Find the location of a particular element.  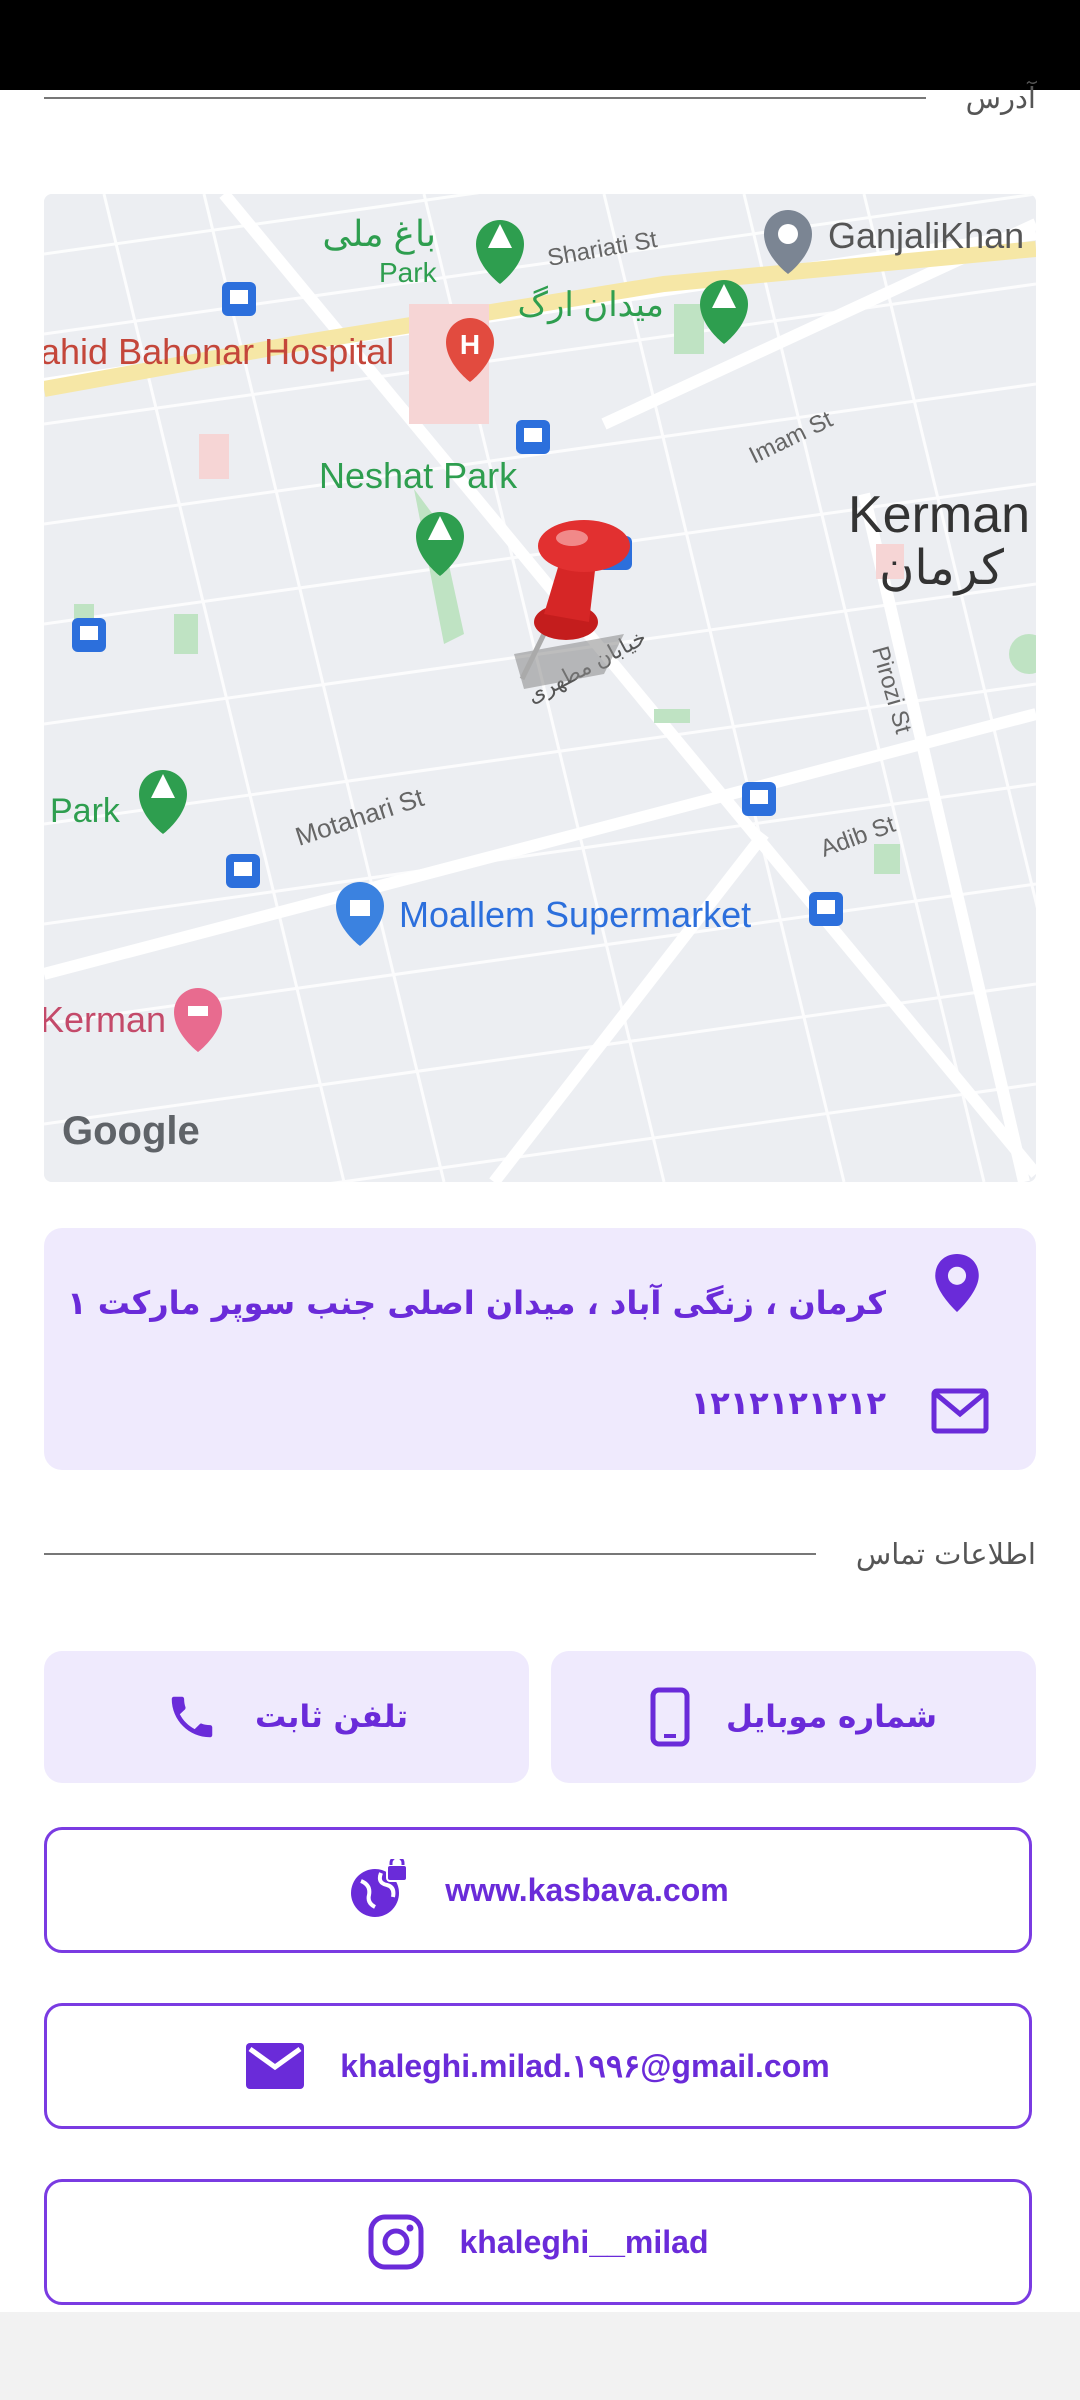

map-label: باغ ملی is located at coordinates (379, 234).